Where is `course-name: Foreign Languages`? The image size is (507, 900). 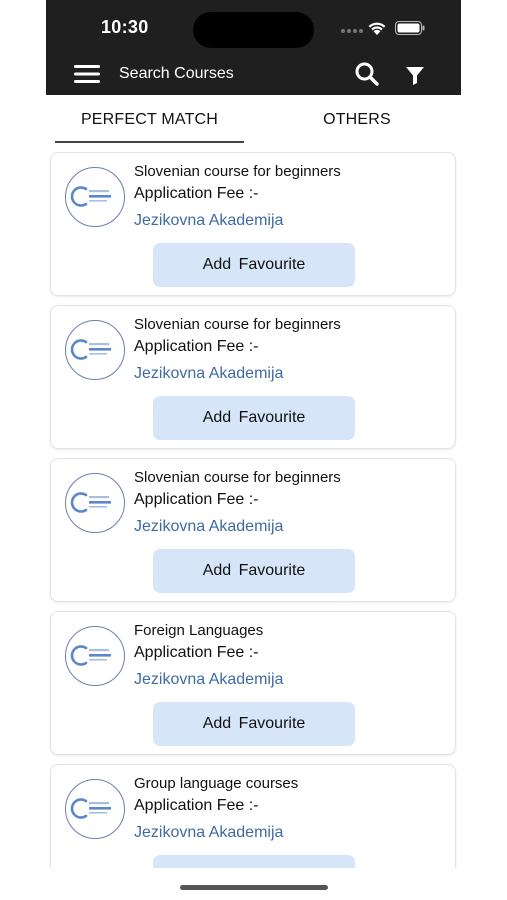
course-name: Foreign Languages is located at coordinates (199, 630).